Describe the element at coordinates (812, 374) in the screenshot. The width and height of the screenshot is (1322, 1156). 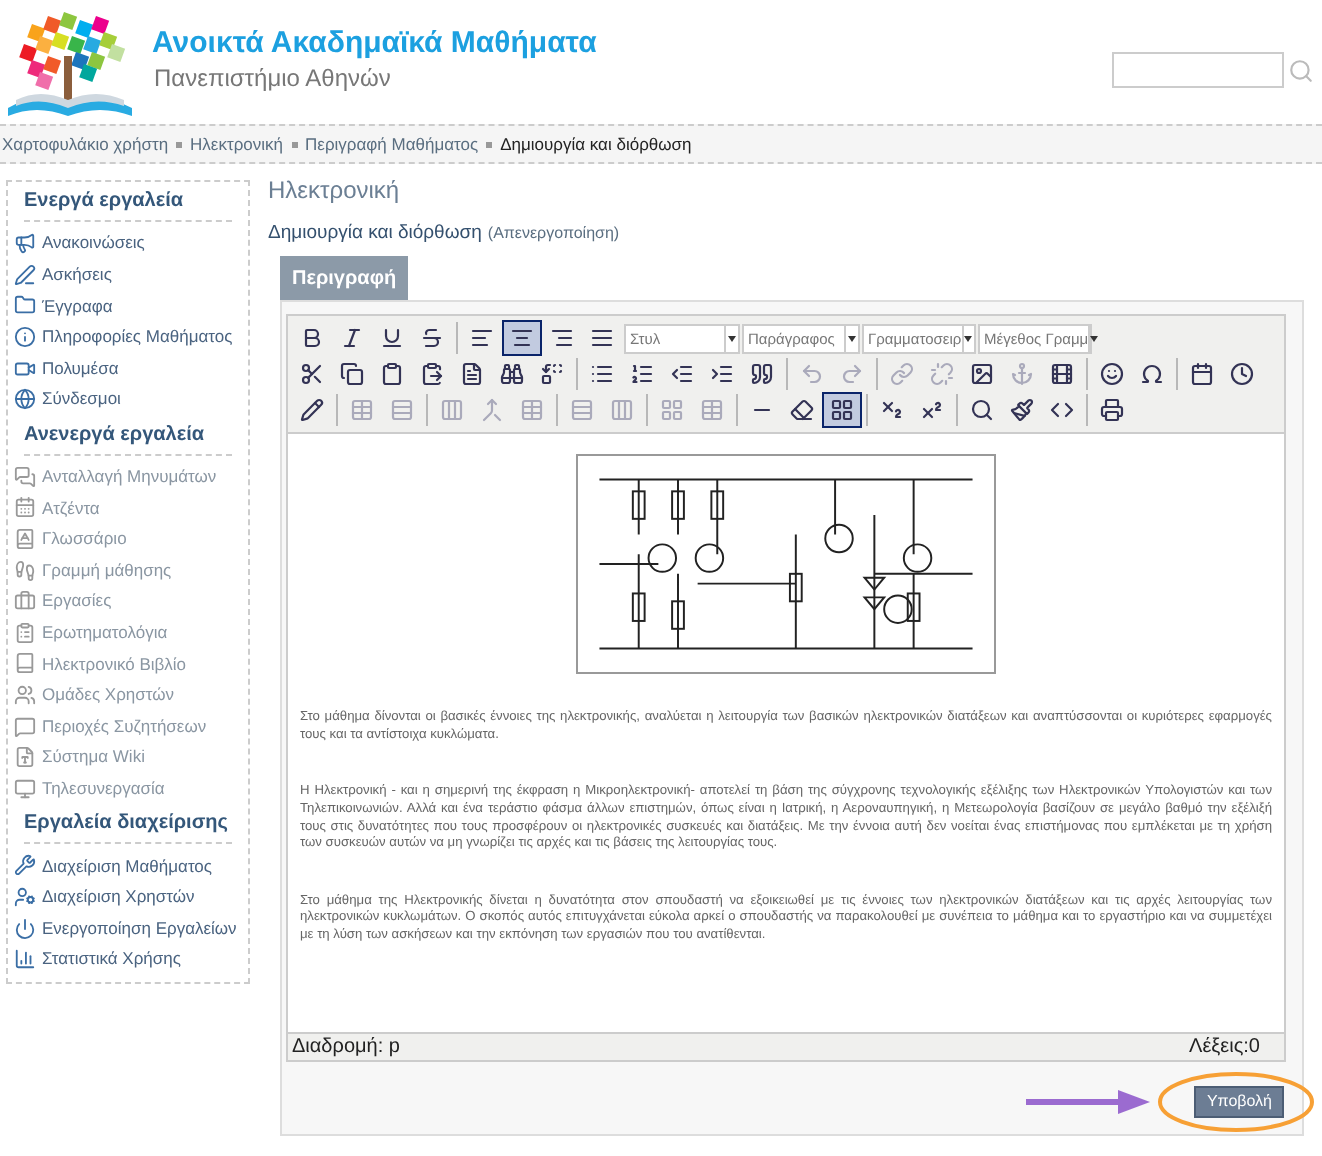
I see `undo-icon` at that location.